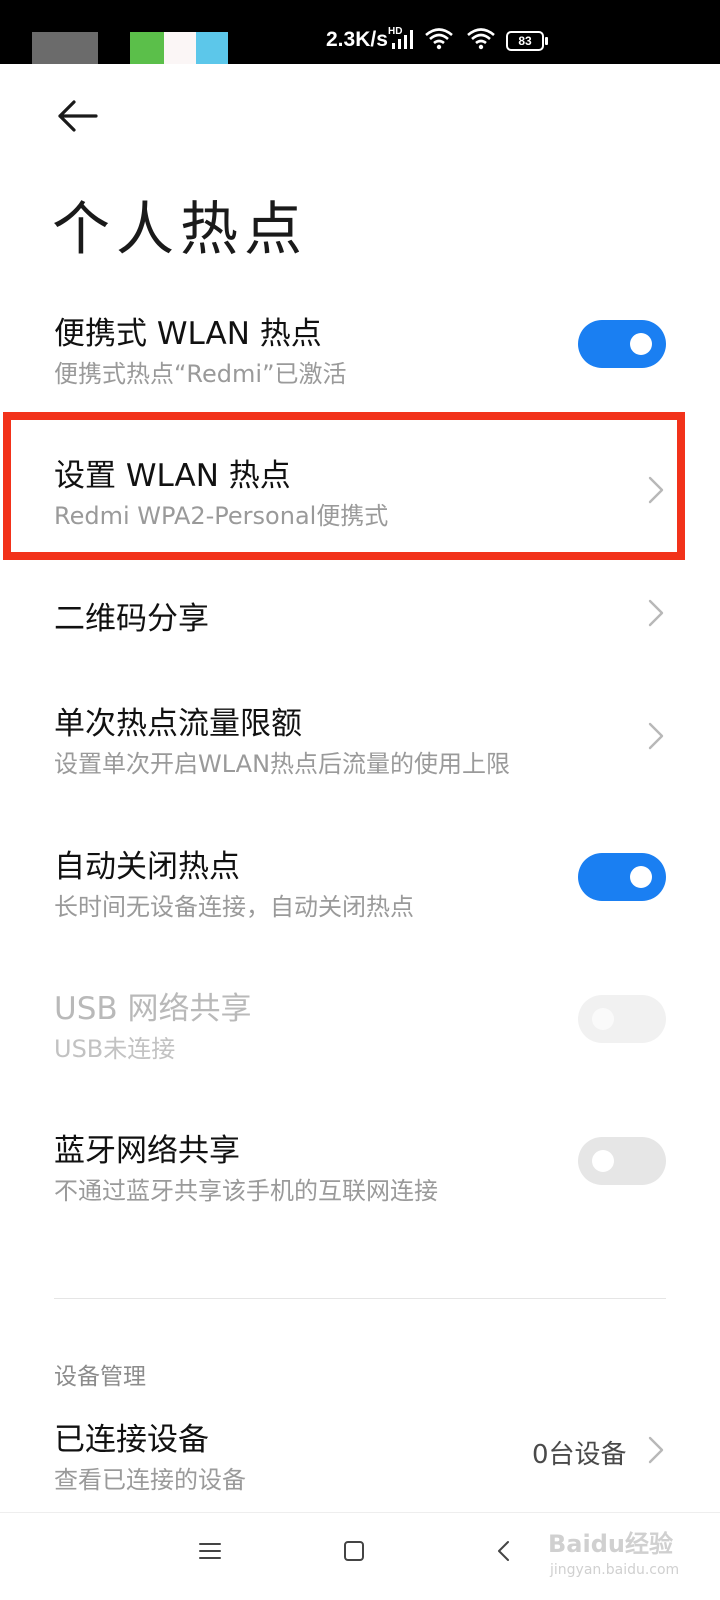 The image size is (720, 1600). Describe the element at coordinates (360, 350) in the screenshot. I see `portable-hotspot-row: 便携式 WLAN 热点 便携式热点“Redmi”已激活` at that location.